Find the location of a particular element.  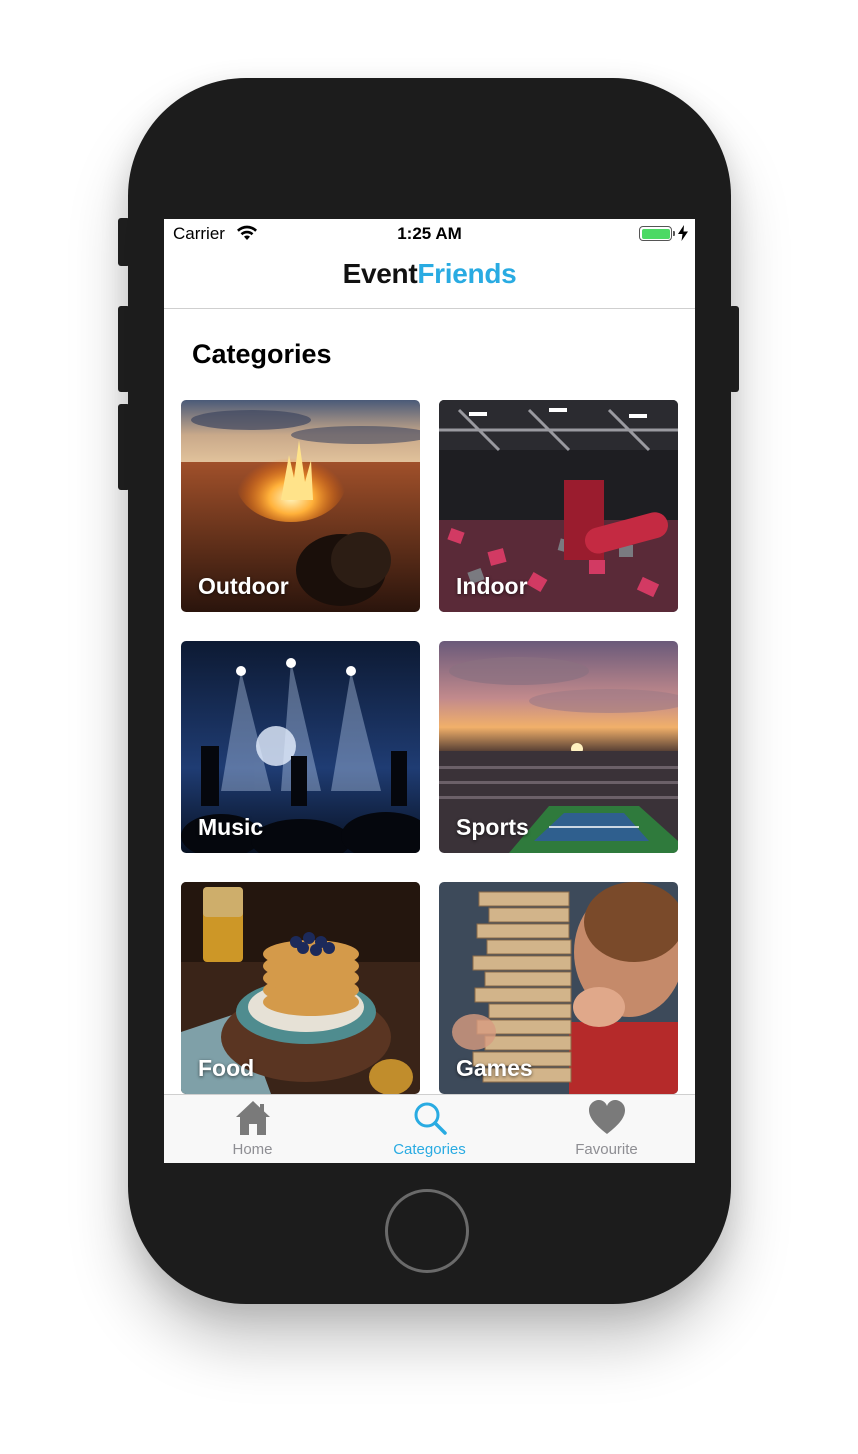

clock: 1:25 AM is located at coordinates (429, 233).